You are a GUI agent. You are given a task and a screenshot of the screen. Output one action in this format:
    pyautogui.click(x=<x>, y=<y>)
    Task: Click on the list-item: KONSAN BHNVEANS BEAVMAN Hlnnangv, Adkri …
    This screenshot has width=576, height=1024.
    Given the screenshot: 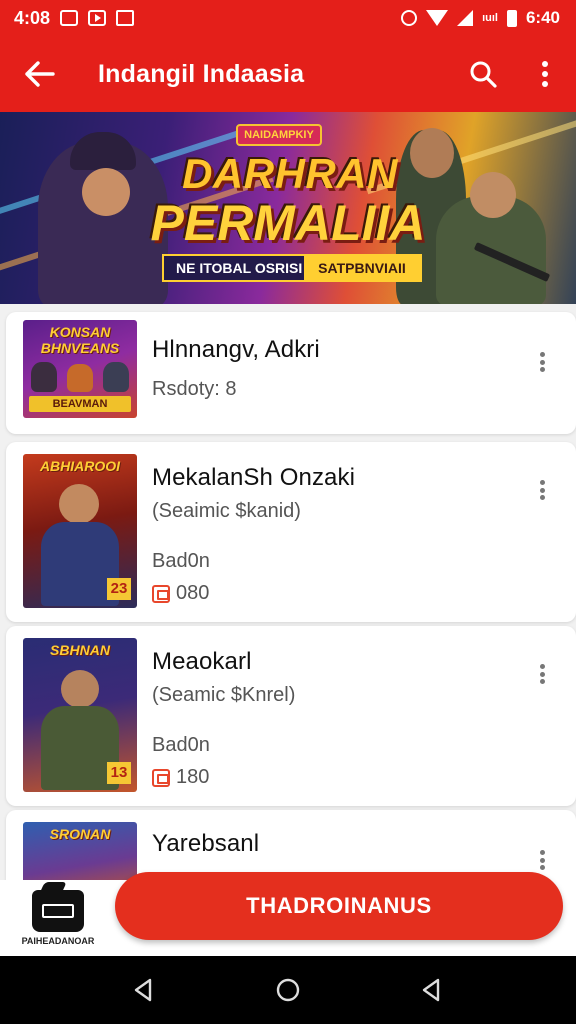 What is the action you would take?
    pyautogui.click(x=291, y=373)
    